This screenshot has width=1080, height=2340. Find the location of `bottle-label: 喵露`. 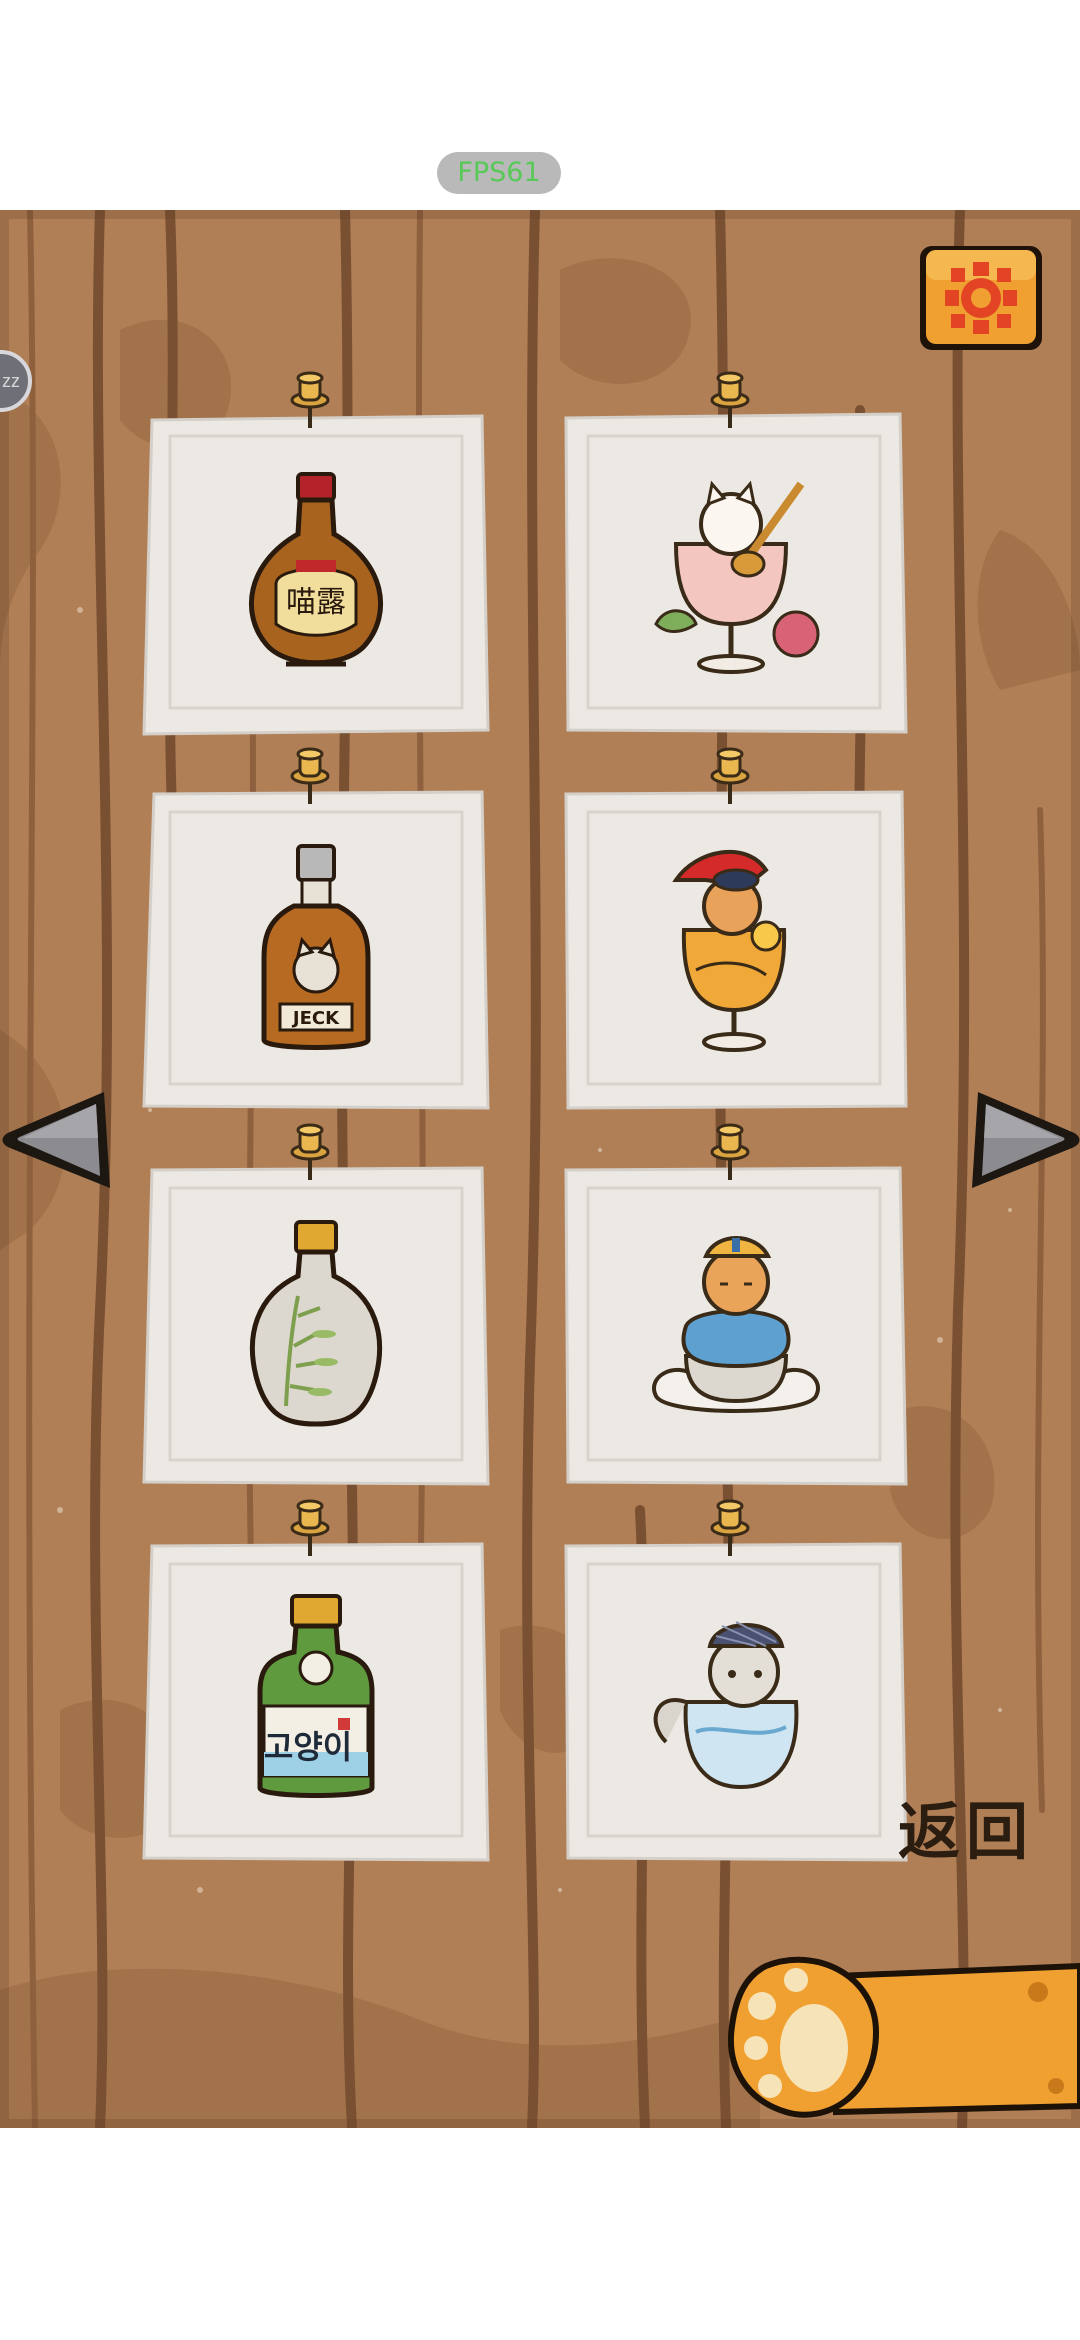

bottle-label: 喵露 is located at coordinates (316, 602).